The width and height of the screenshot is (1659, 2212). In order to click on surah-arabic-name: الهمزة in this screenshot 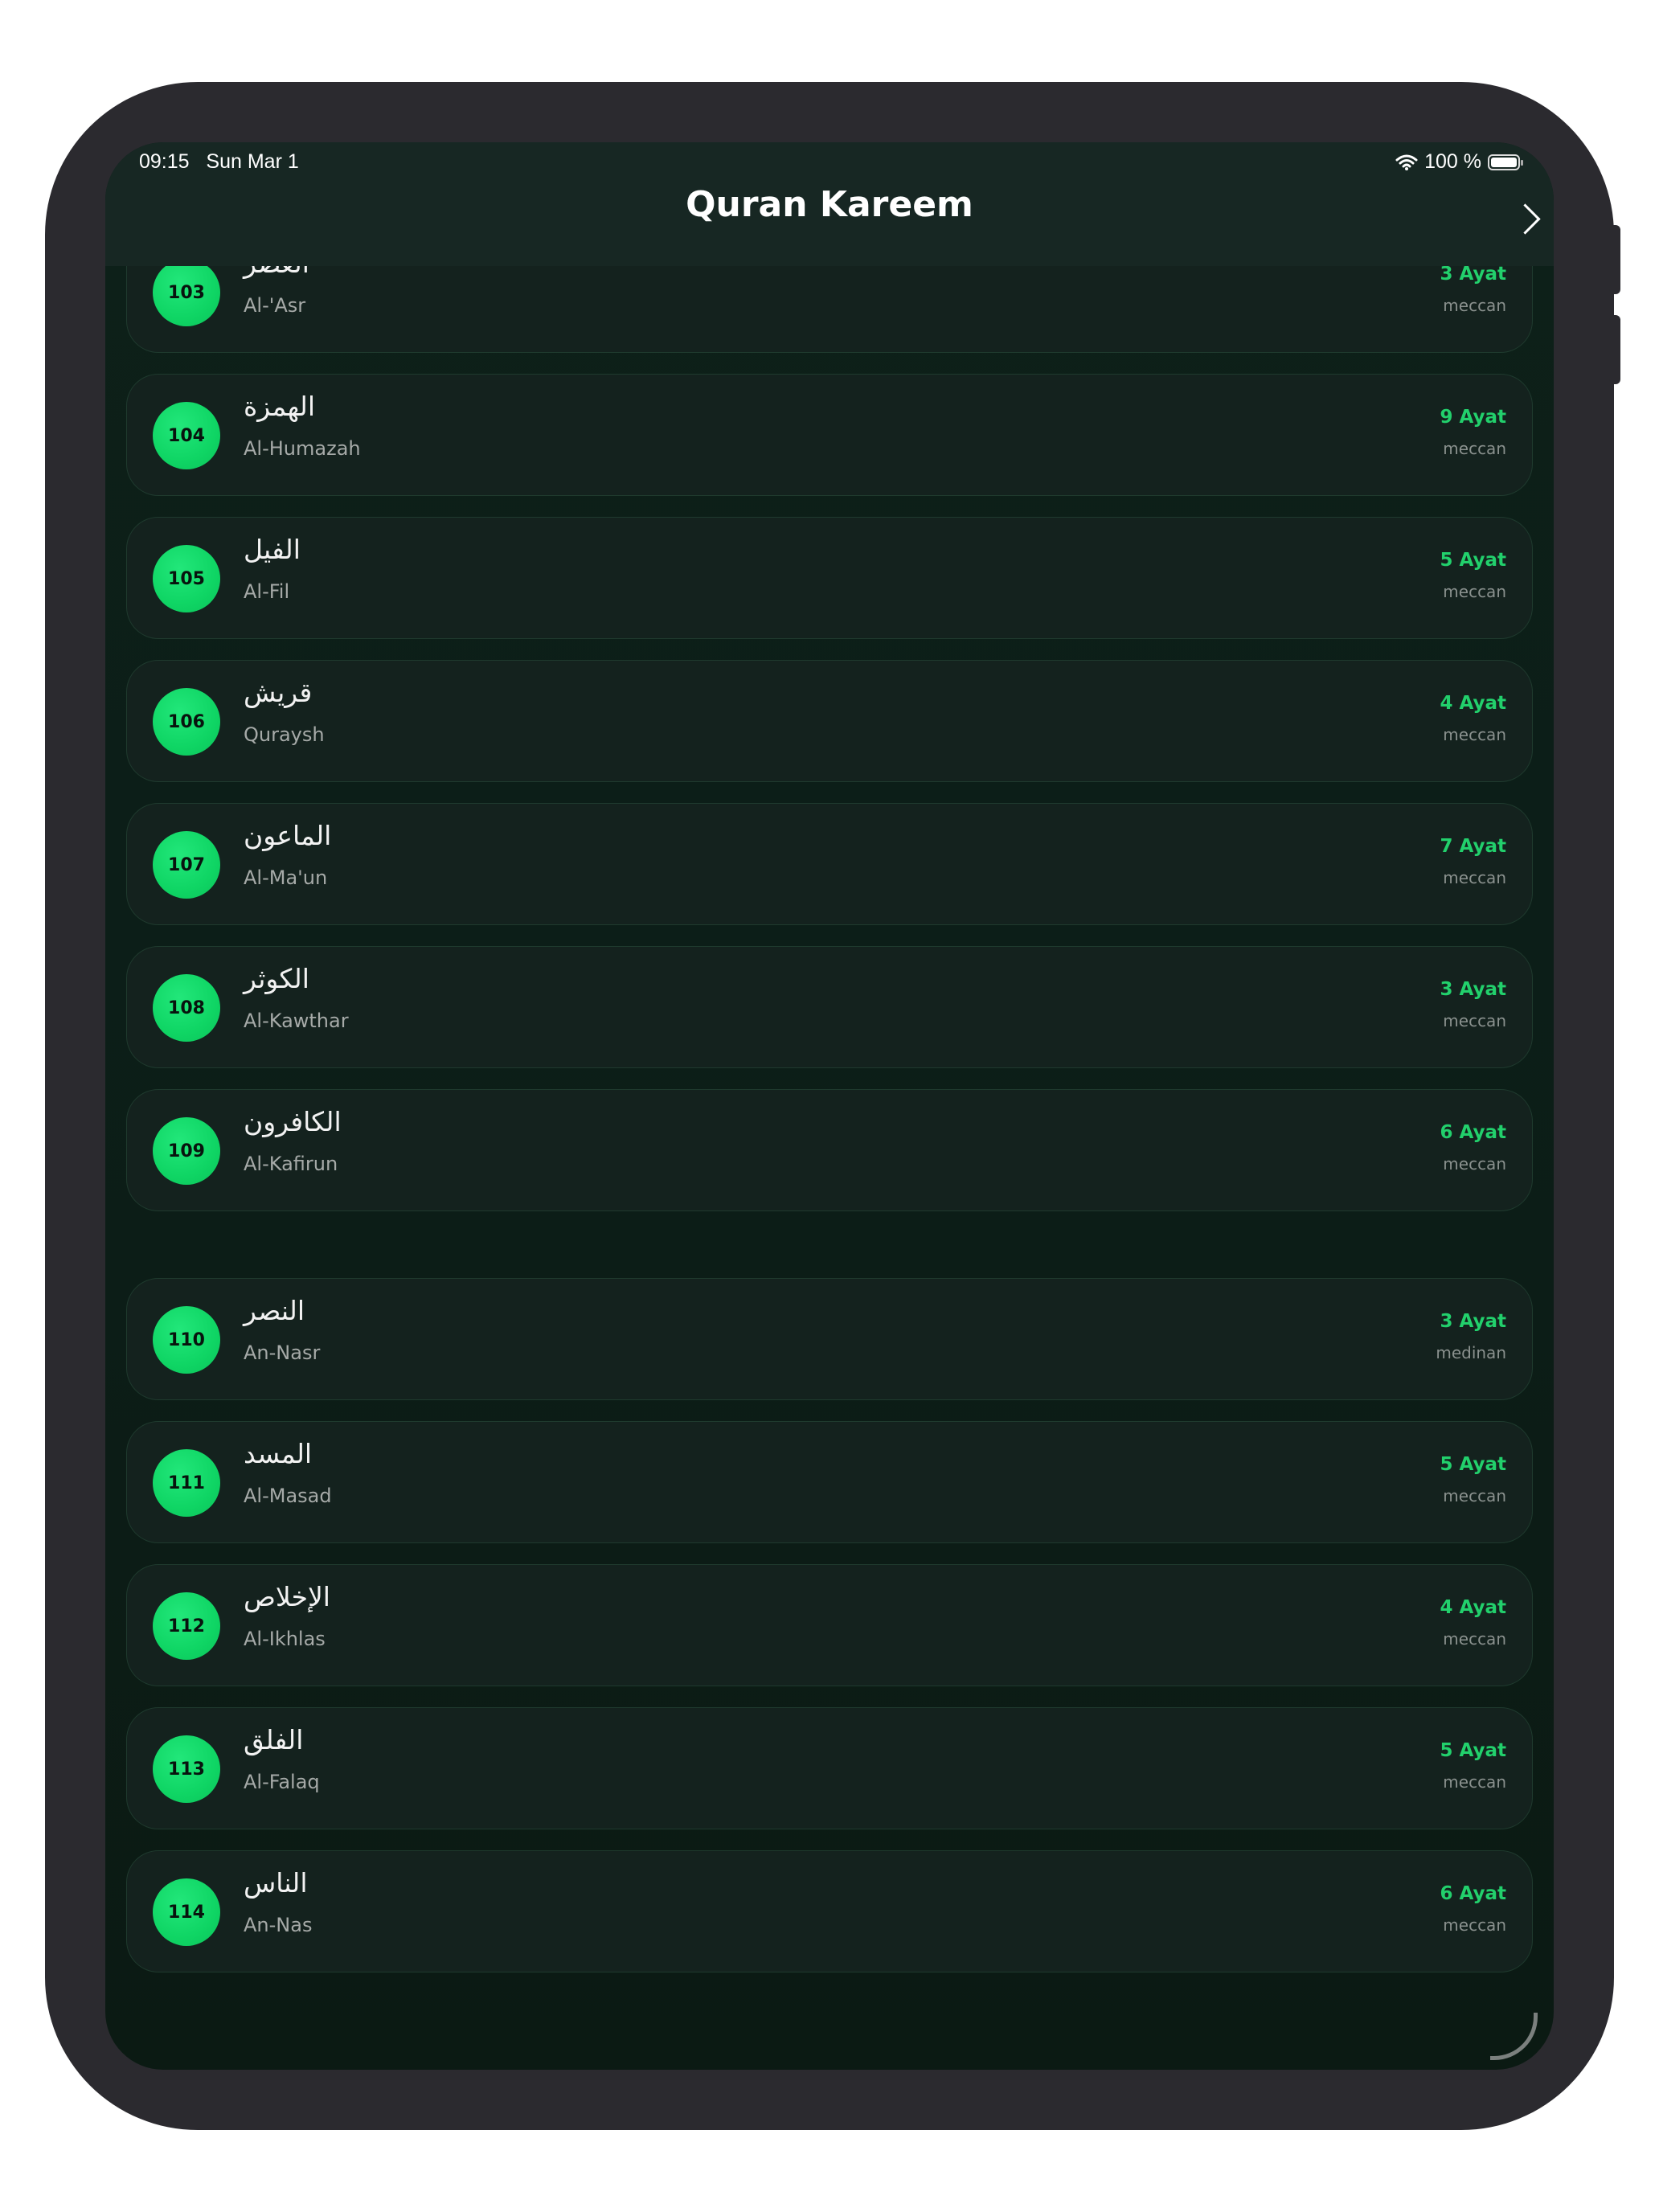, I will do `click(280, 406)`.